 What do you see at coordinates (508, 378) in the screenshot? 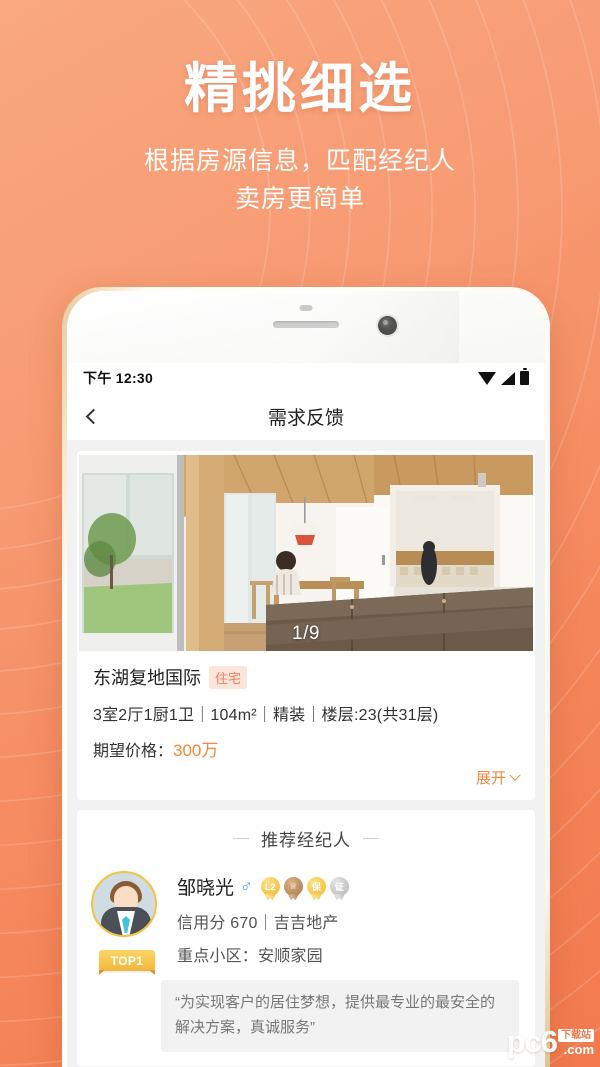
I see `signal-icon` at bounding box center [508, 378].